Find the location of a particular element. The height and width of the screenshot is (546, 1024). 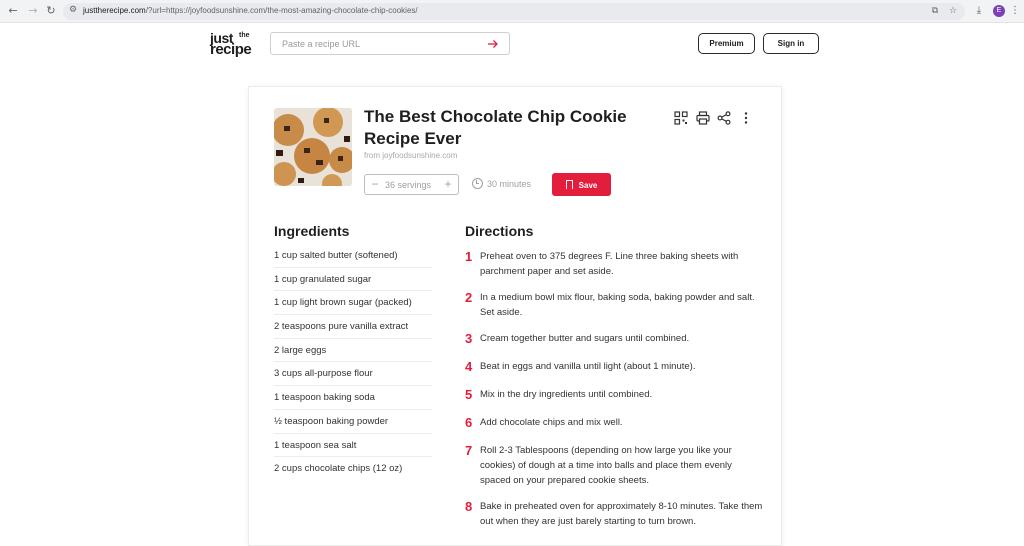

directions-heading: Directions is located at coordinates (499, 231).